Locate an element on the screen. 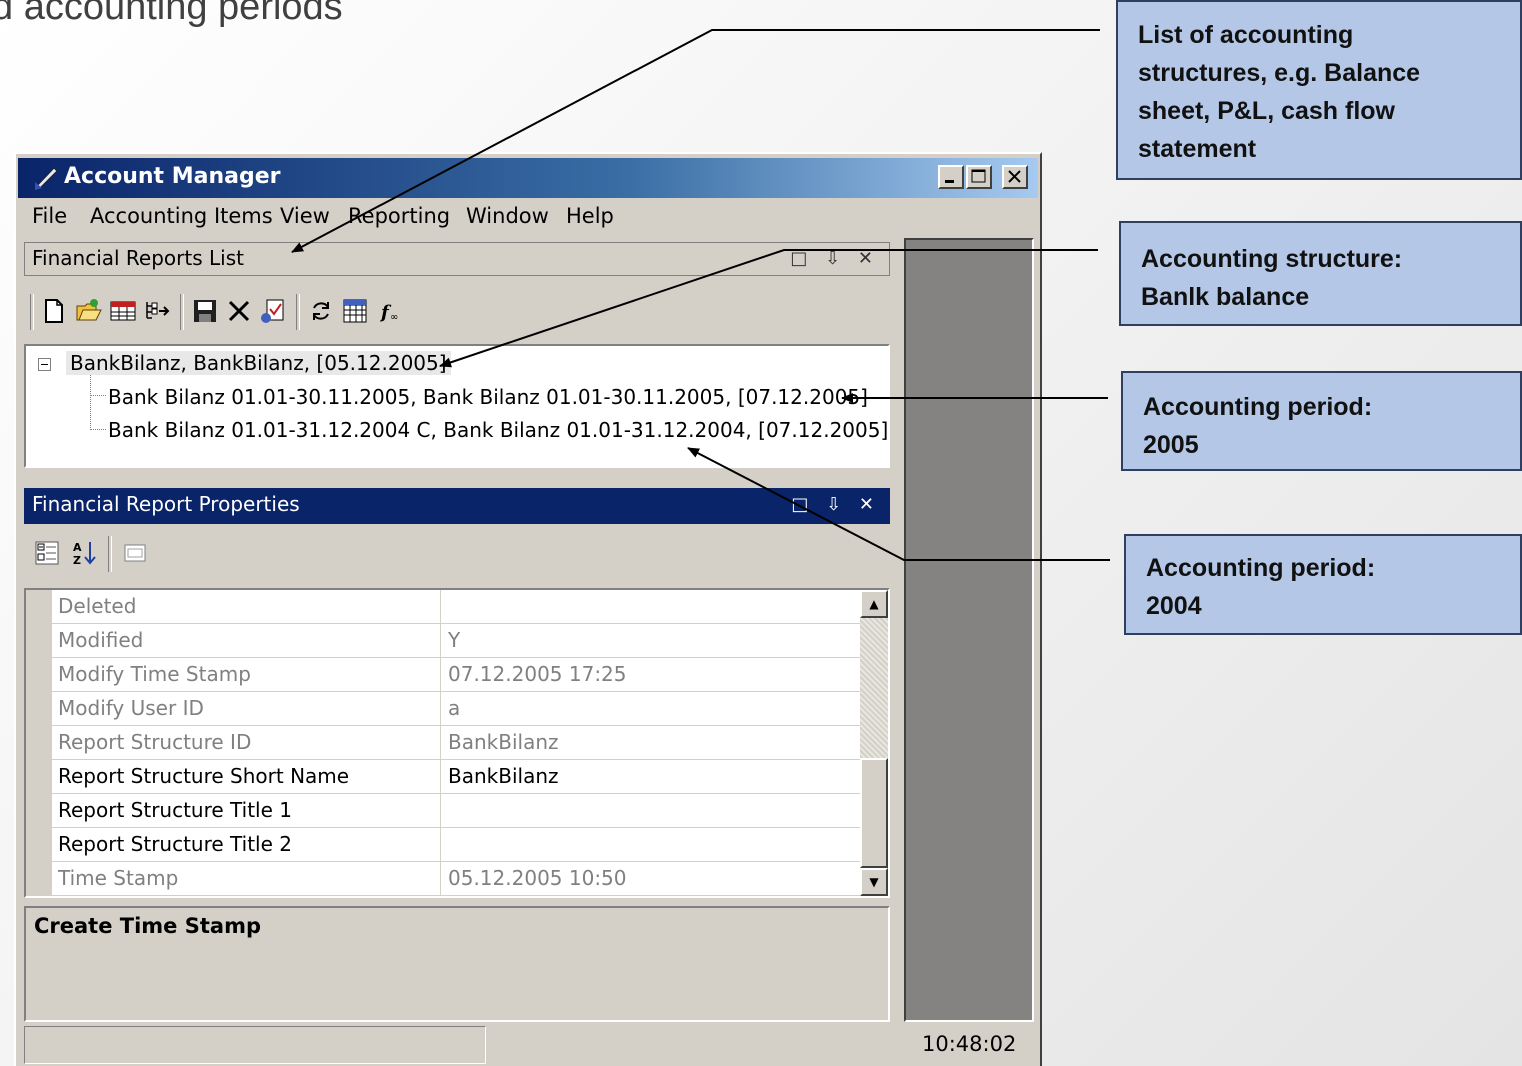 This screenshot has width=1522, height=1066. callout-line: statement is located at coordinates (1197, 149).